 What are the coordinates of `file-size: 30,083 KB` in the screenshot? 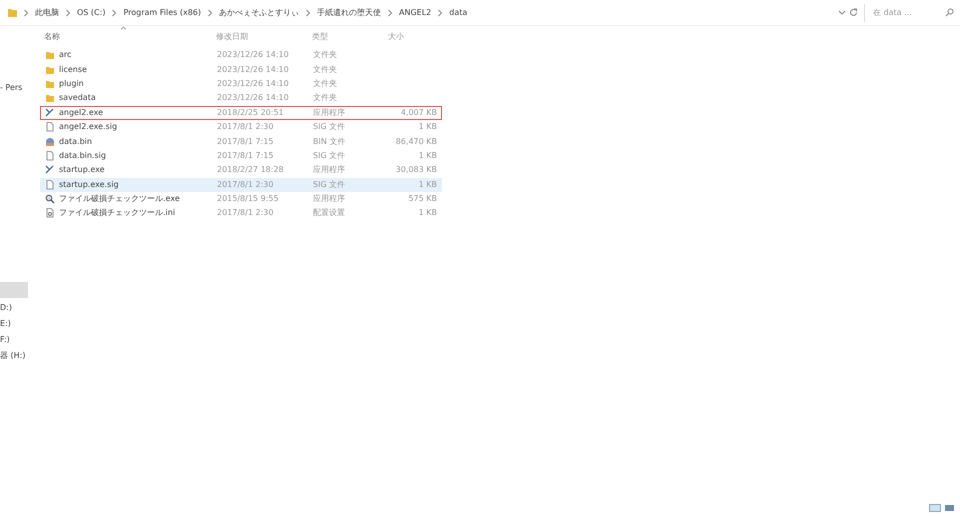 It's located at (415, 170).